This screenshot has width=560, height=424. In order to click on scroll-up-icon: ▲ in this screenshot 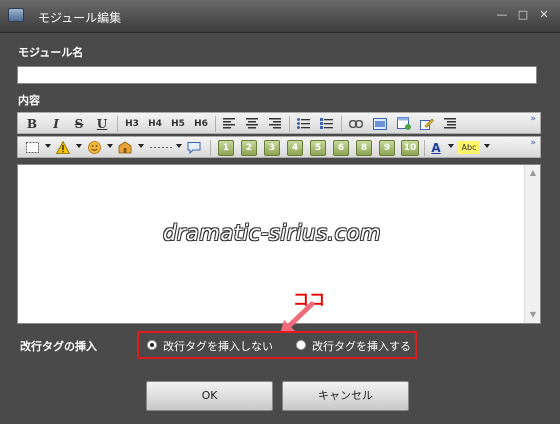, I will do `click(533, 173)`.